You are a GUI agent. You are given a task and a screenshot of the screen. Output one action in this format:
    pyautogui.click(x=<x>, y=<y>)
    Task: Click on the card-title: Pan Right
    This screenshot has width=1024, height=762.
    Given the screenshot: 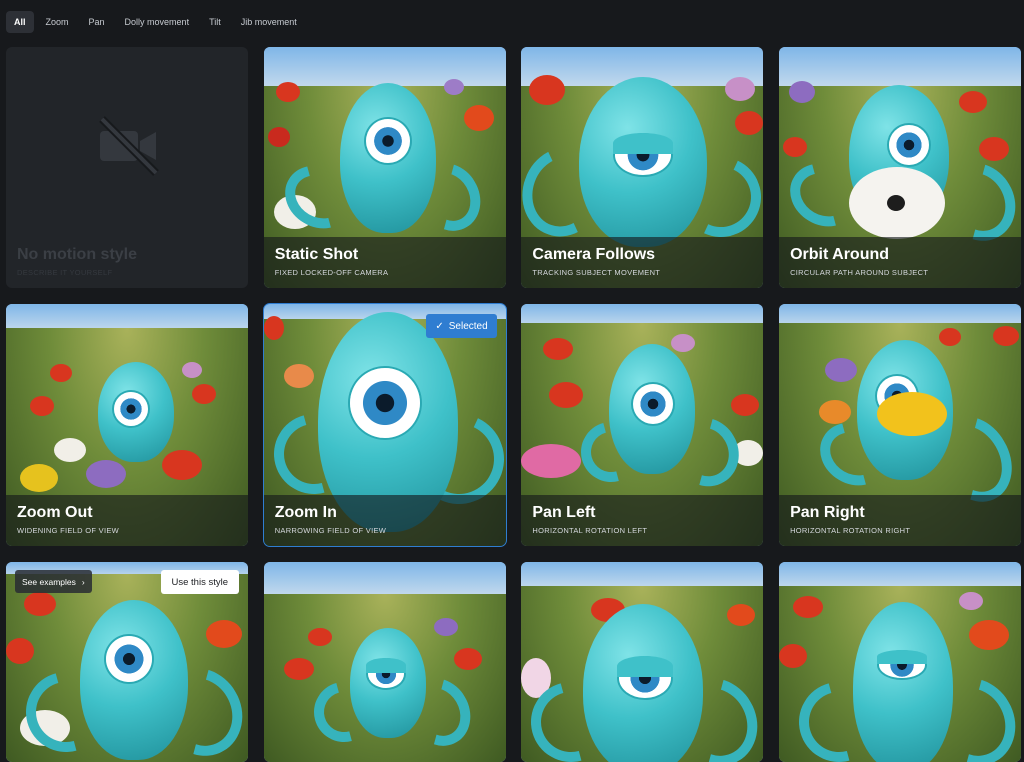 What is the action you would take?
    pyautogui.click(x=827, y=512)
    